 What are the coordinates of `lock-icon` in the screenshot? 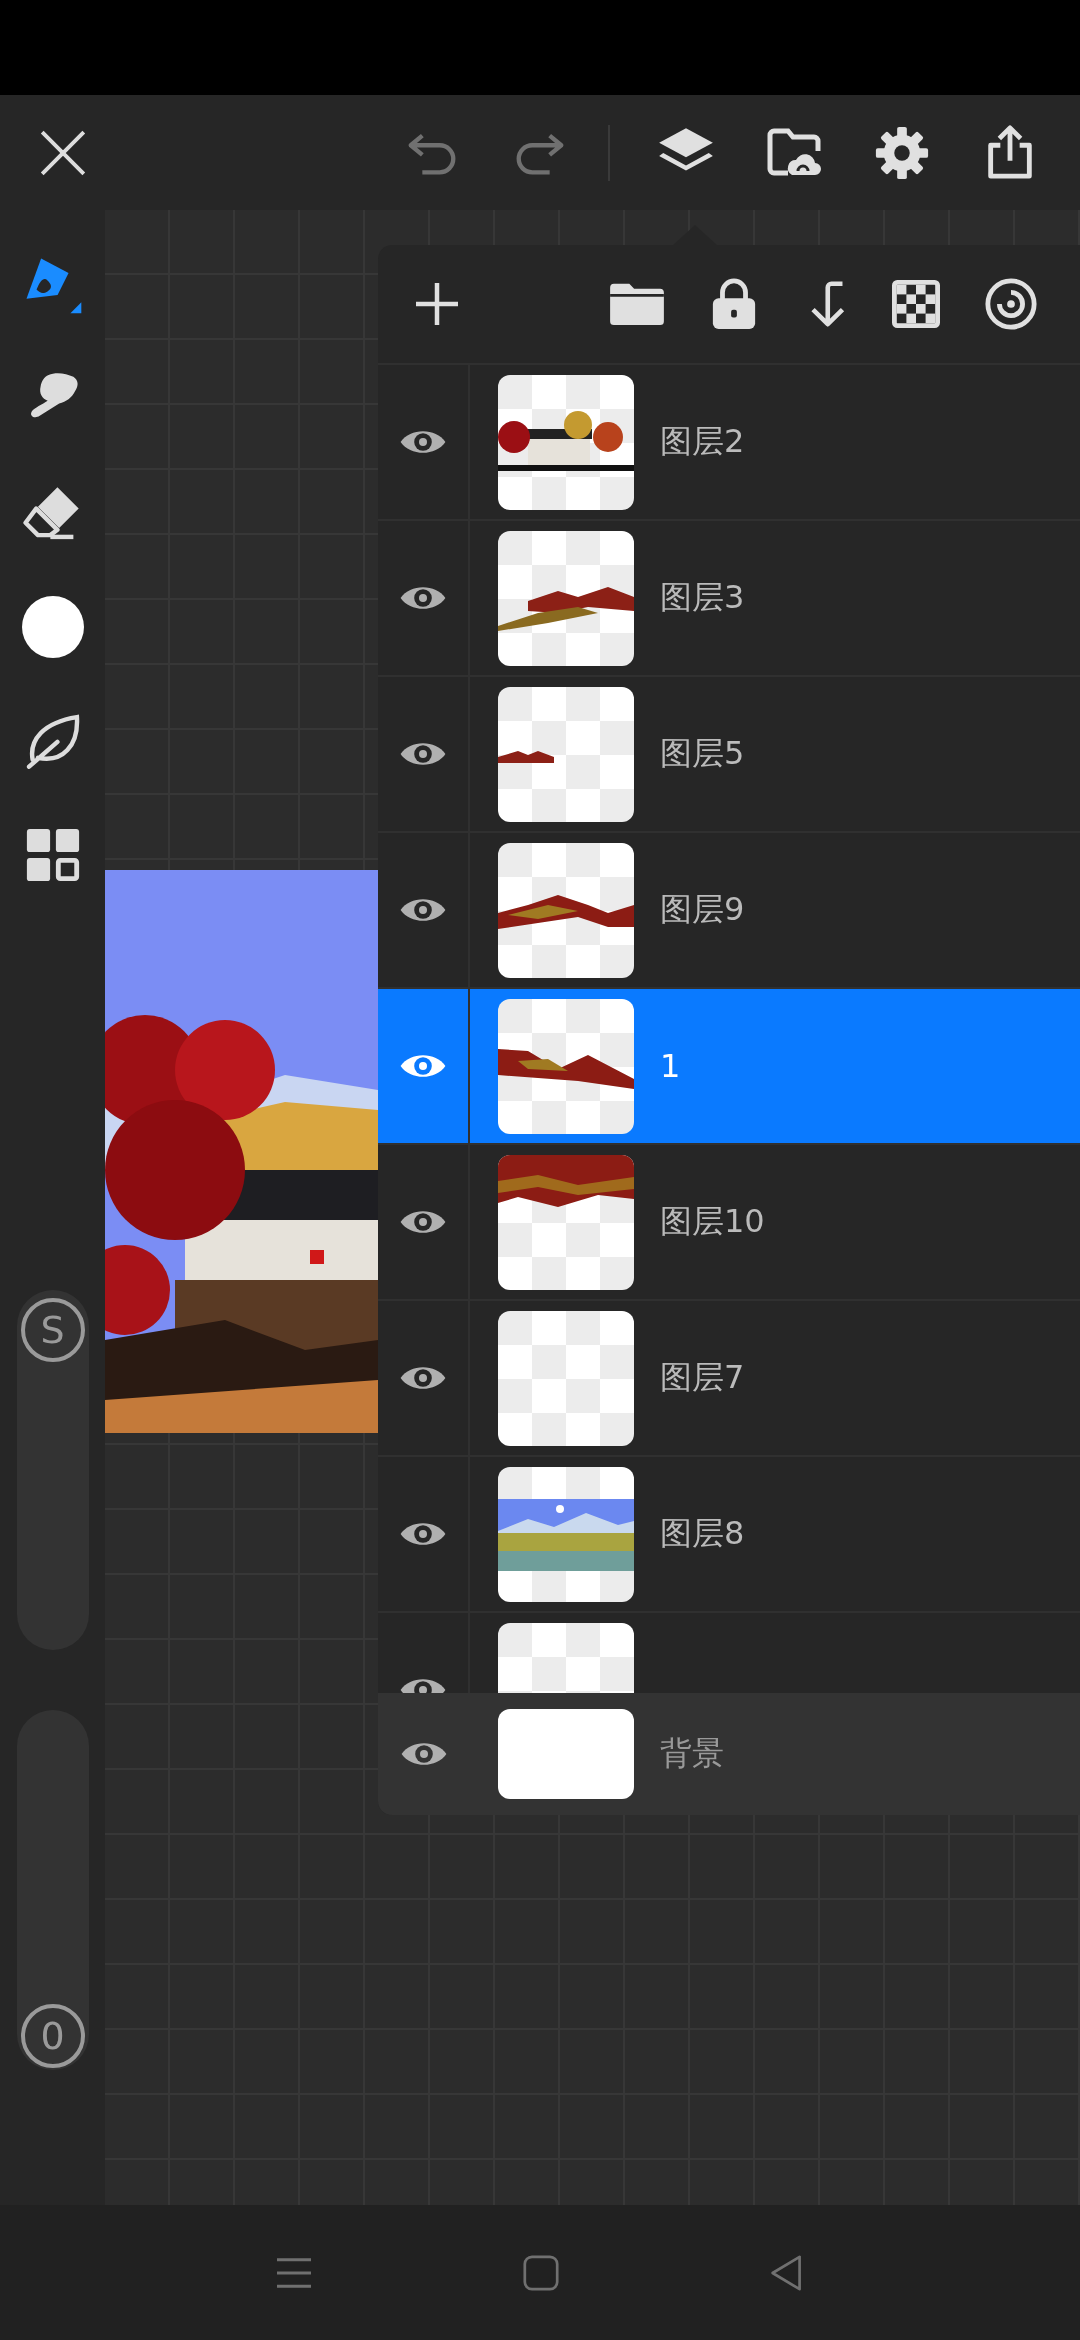 It's located at (734, 304).